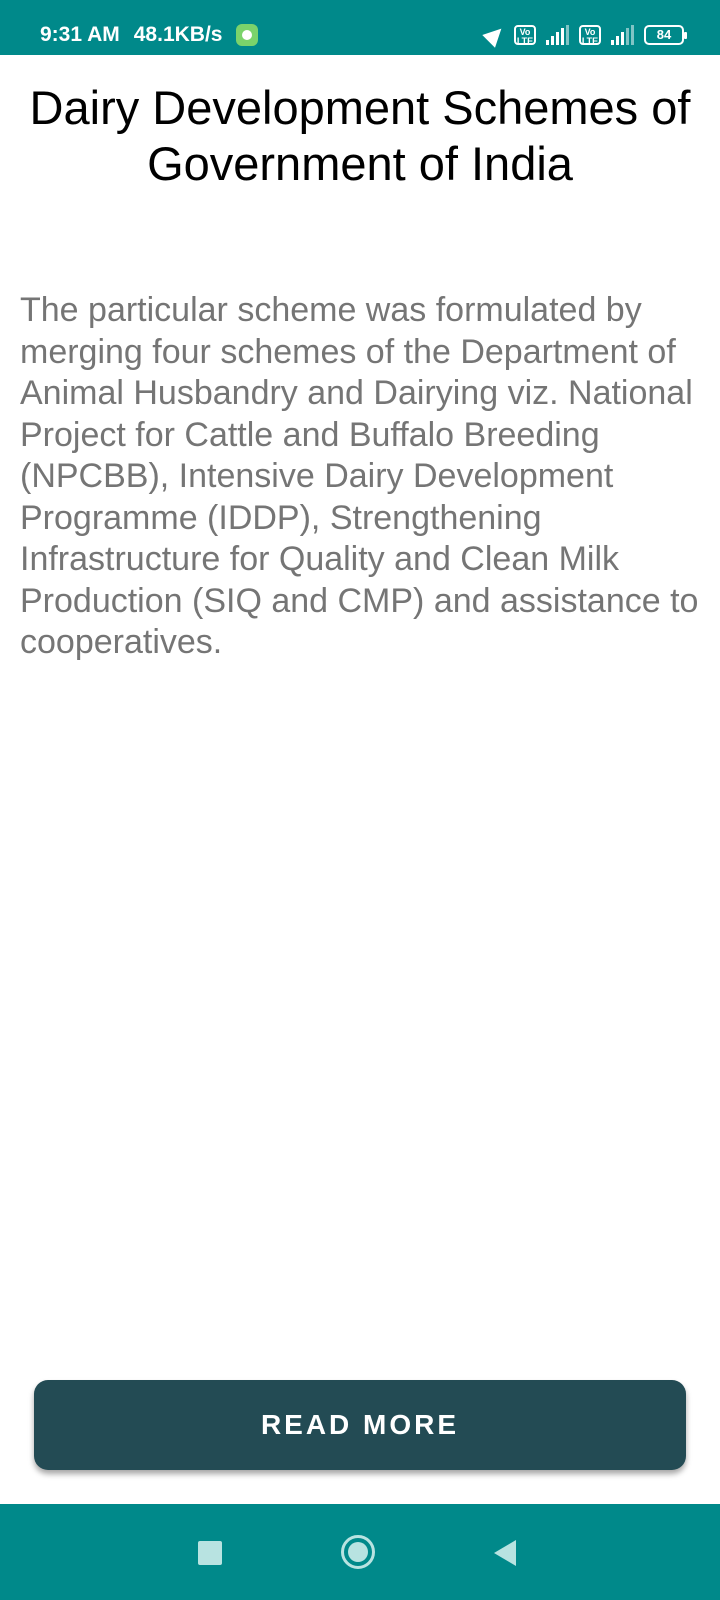  I want to click on navigation-bar, so click(360, 1552).